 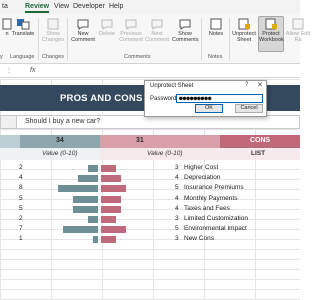 What do you see at coordinates (107, 23) in the screenshot?
I see `delete-comment-icon` at bounding box center [107, 23].